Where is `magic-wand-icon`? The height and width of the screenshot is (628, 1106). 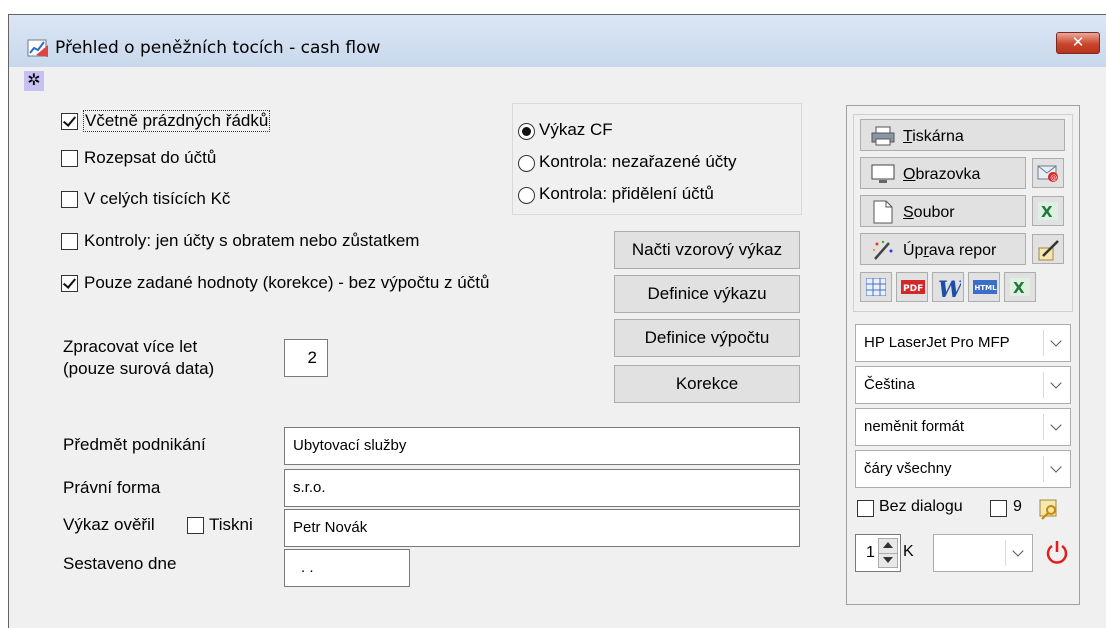 magic-wand-icon is located at coordinates (882, 250).